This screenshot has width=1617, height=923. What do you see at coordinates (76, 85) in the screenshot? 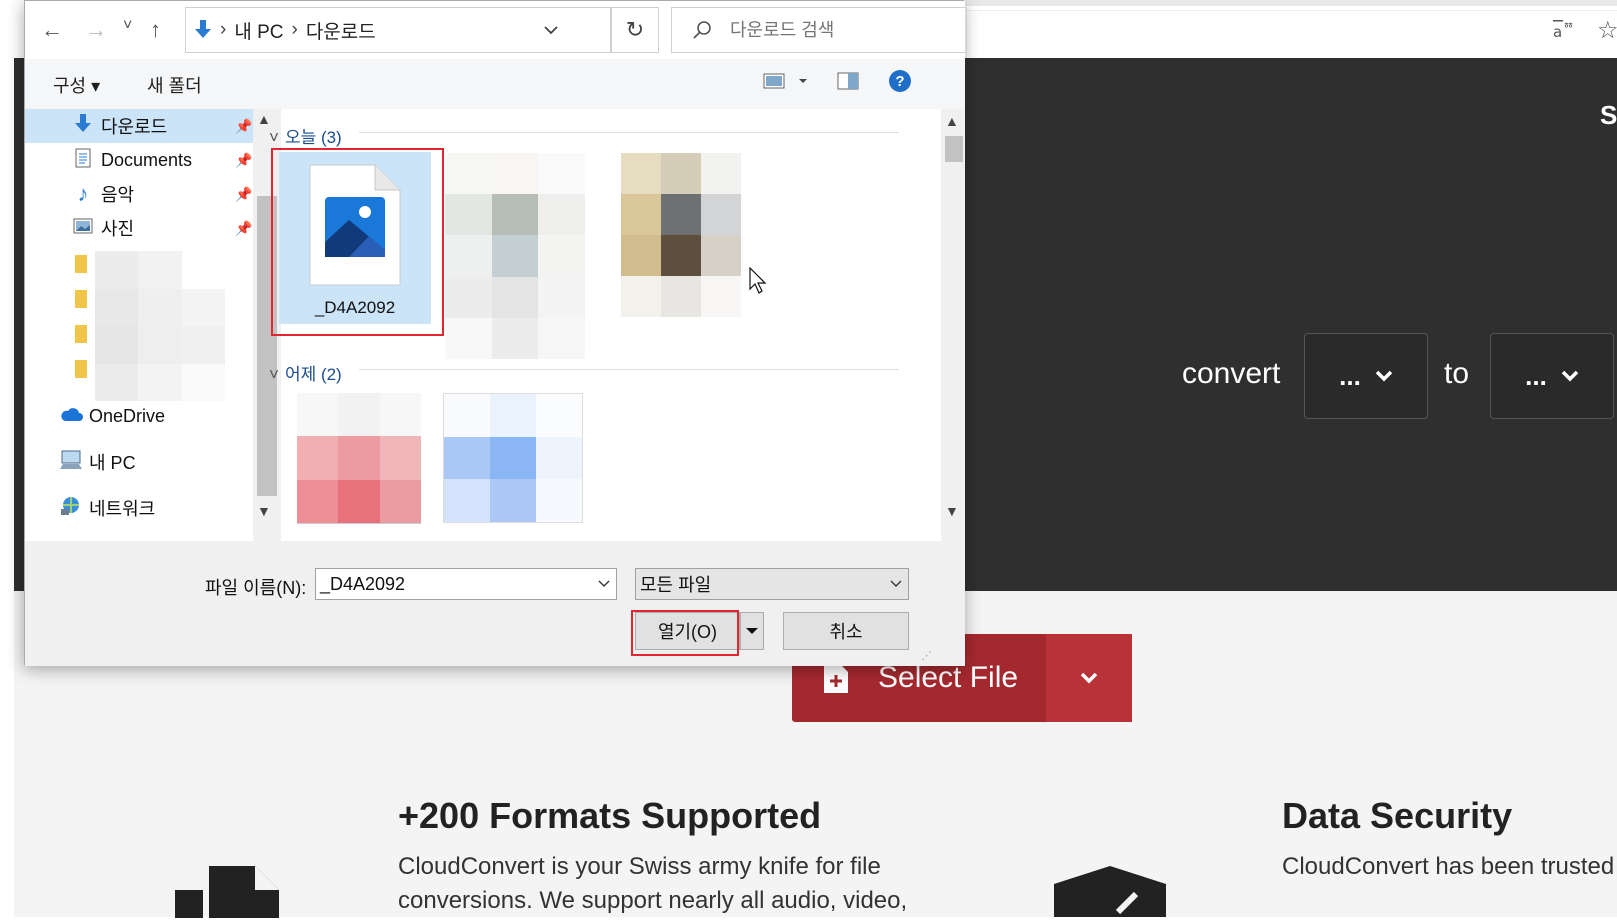
I see `organize-menu: 구성 ▾` at bounding box center [76, 85].